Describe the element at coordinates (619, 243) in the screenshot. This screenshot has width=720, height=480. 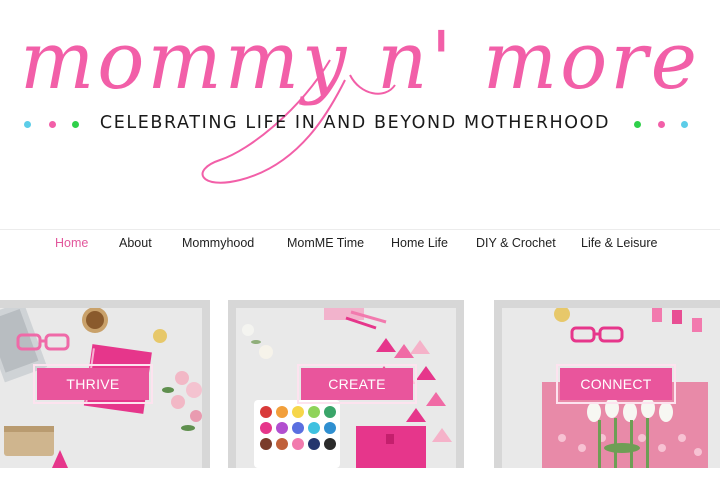
I see `nav-item-life-leisure: Life & Leisure` at that location.